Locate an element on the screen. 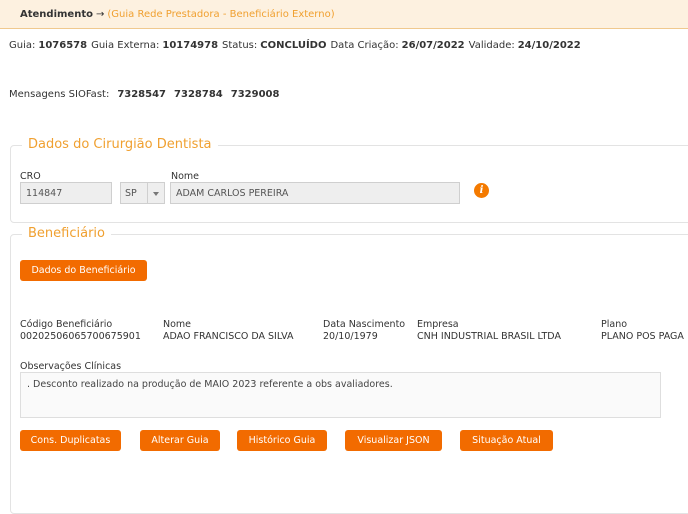 This screenshot has height=514, width=688. beneficiary-company-value: CNH INDUSTRIAL BRASIL LTDA is located at coordinates (489, 336).